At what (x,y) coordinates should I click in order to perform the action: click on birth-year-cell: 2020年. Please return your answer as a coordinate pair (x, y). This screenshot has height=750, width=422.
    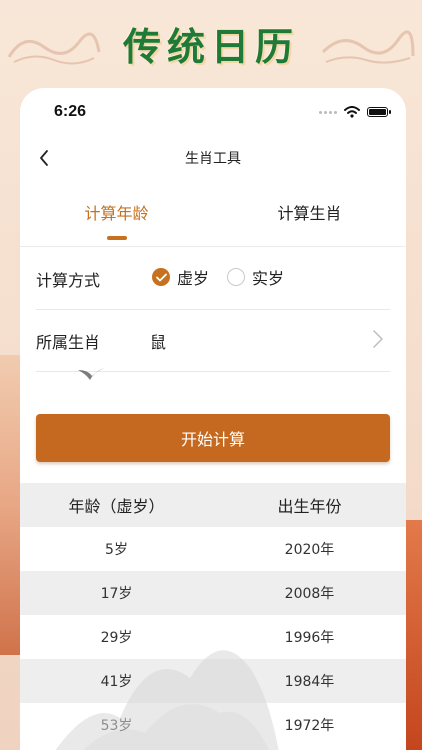
    Looking at the image, I should click on (309, 550).